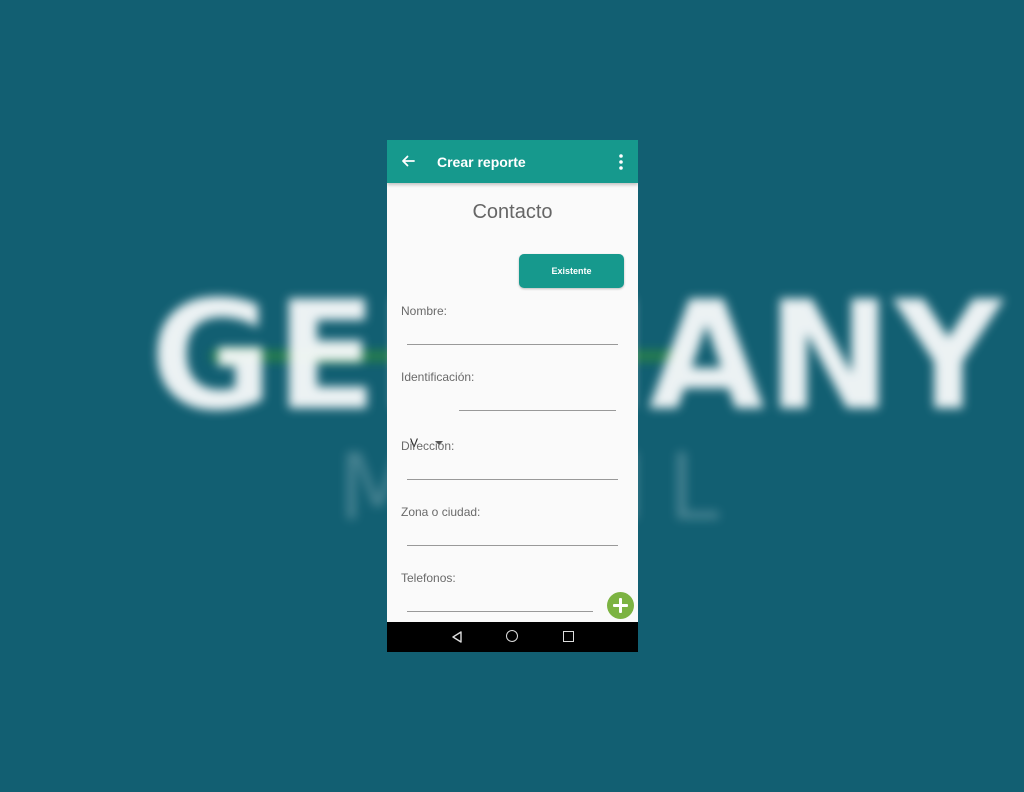 The height and width of the screenshot is (792, 1024). What do you see at coordinates (620, 605) in the screenshot?
I see `add-phone-icon` at bounding box center [620, 605].